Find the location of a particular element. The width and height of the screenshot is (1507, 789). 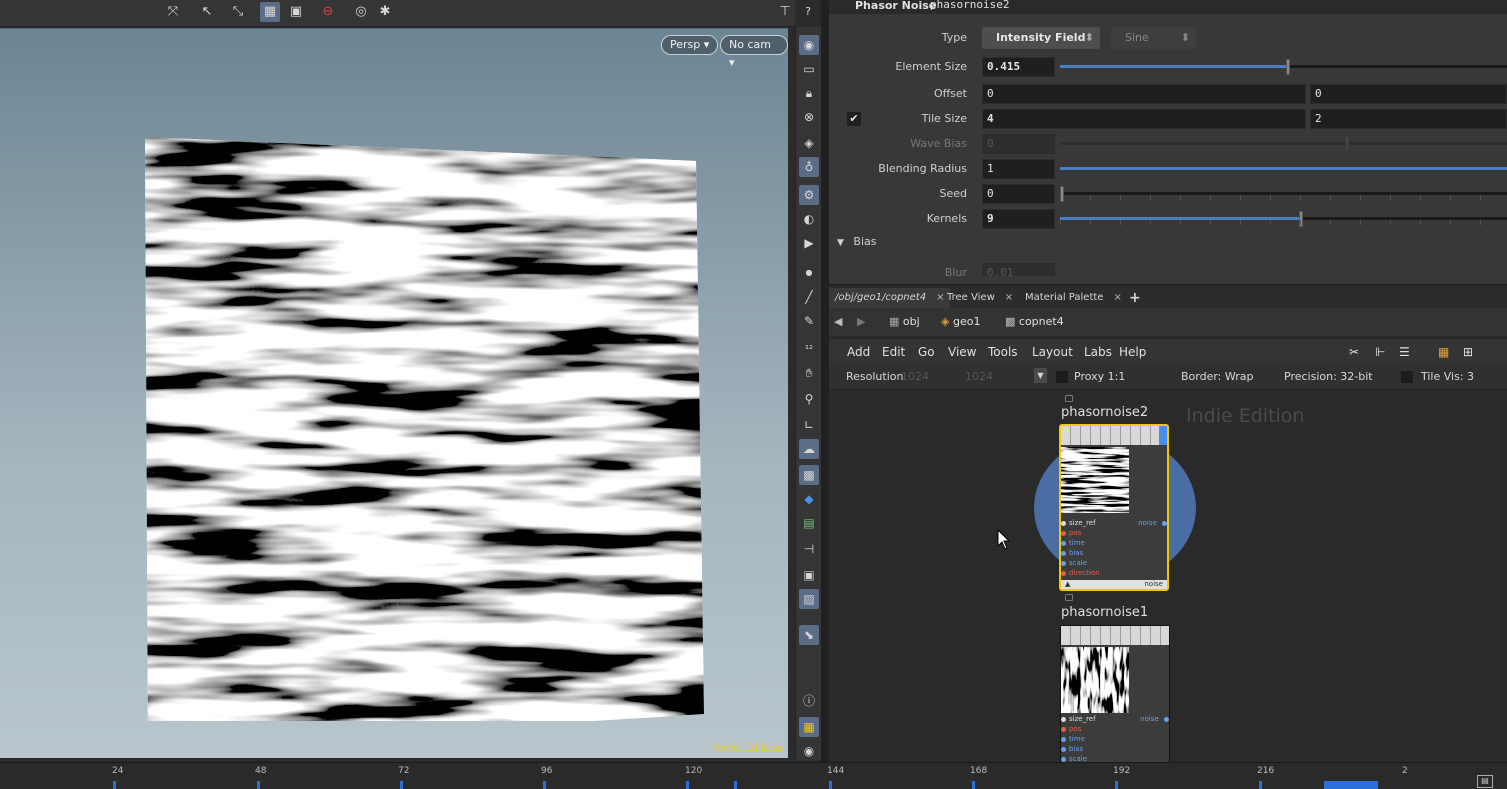

number-icon: ₁₂ is located at coordinates (809, 347).